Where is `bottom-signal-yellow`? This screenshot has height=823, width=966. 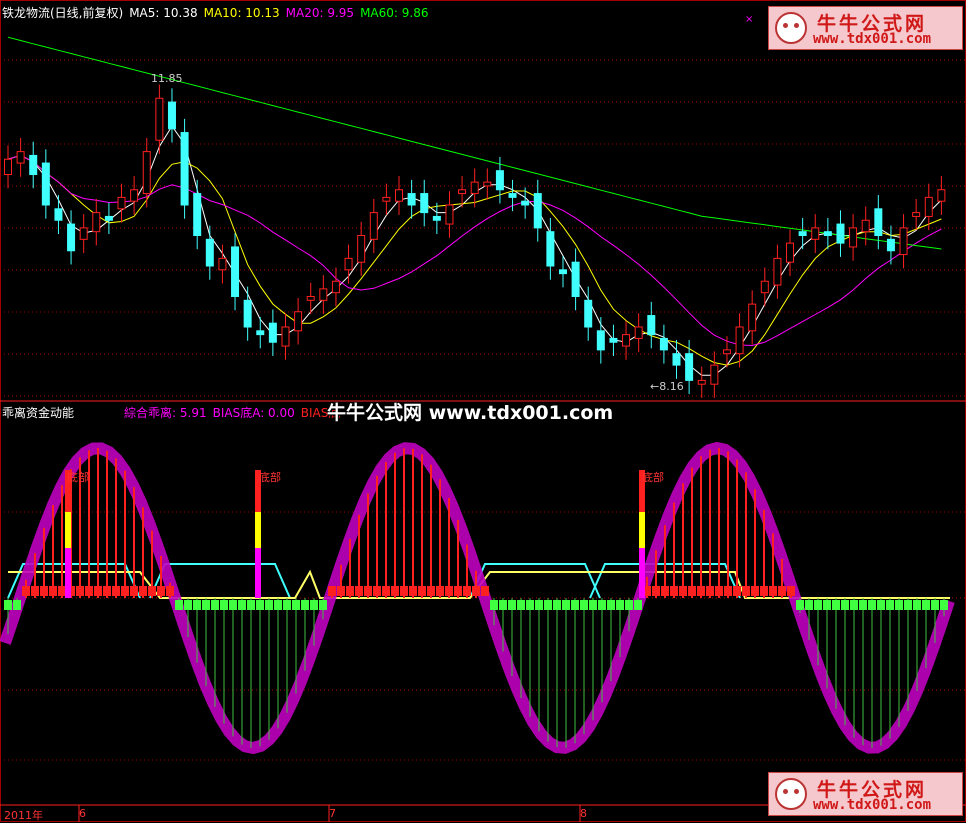
bottom-signal-yellow is located at coordinates (258, 530).